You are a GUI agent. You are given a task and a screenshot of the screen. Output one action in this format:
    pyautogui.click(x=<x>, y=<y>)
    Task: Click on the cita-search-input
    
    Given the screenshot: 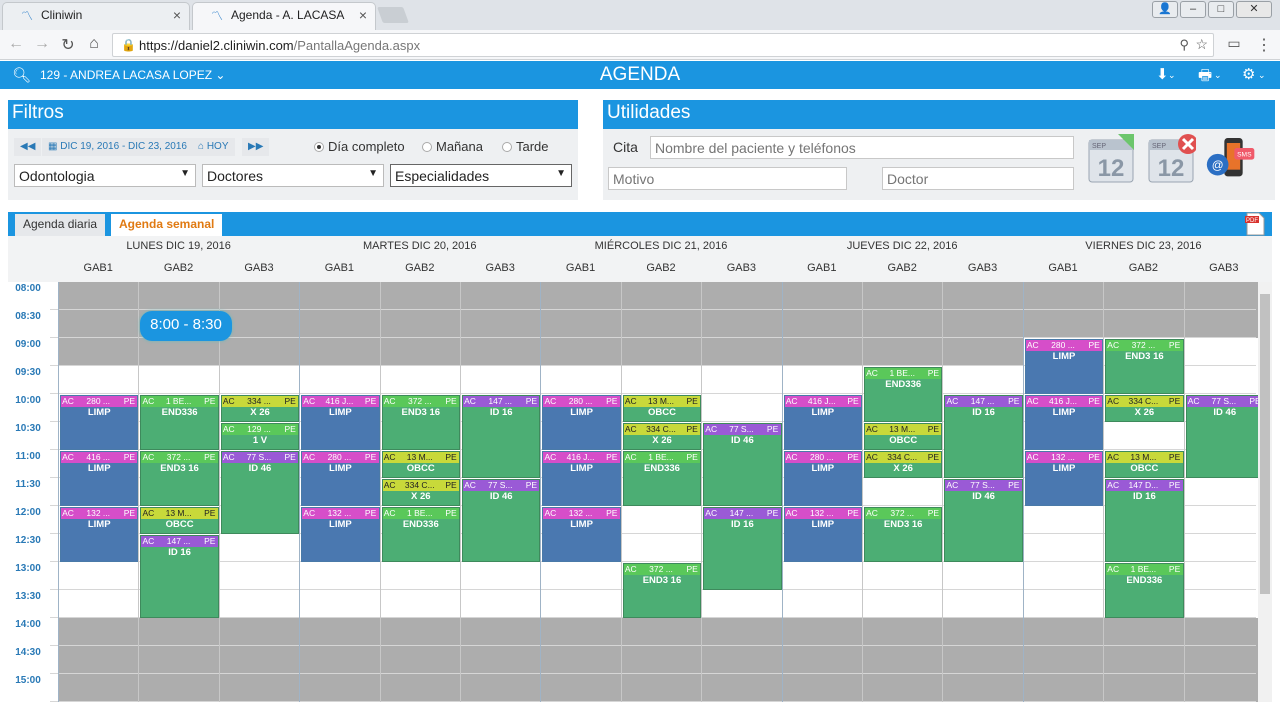 What is the action you would take?
    pyautogui.click(x=862, y=147)
    